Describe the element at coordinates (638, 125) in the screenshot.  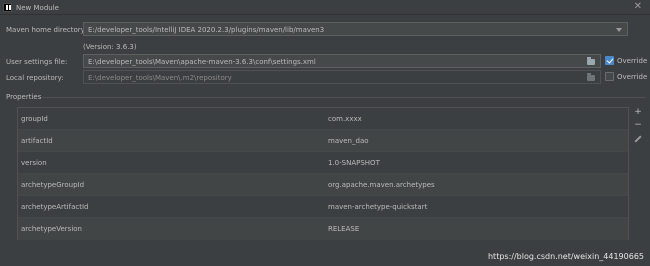
I see `remove-property-button: −` at that location.